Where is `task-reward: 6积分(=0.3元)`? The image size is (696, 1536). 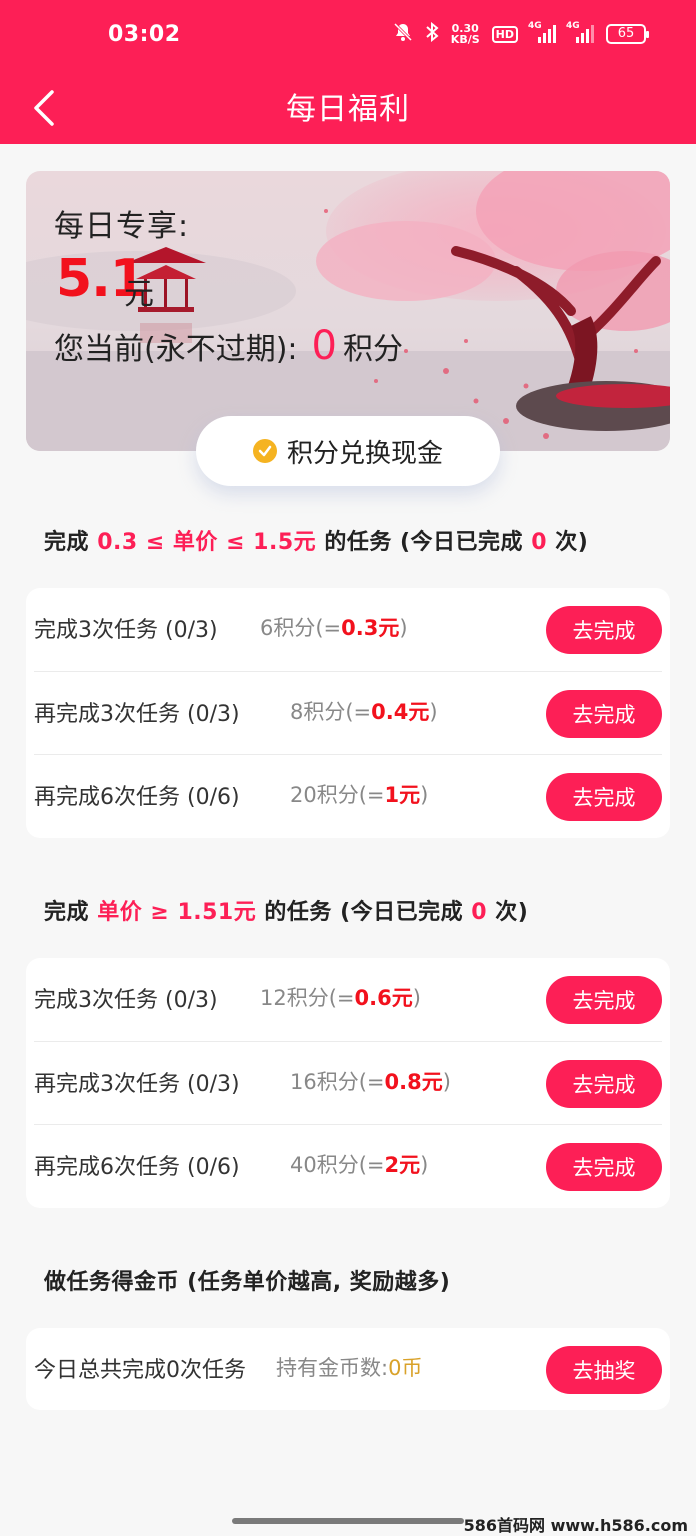 task-reward: 6积分(=0.3元) is located at coordinates (334, 627).